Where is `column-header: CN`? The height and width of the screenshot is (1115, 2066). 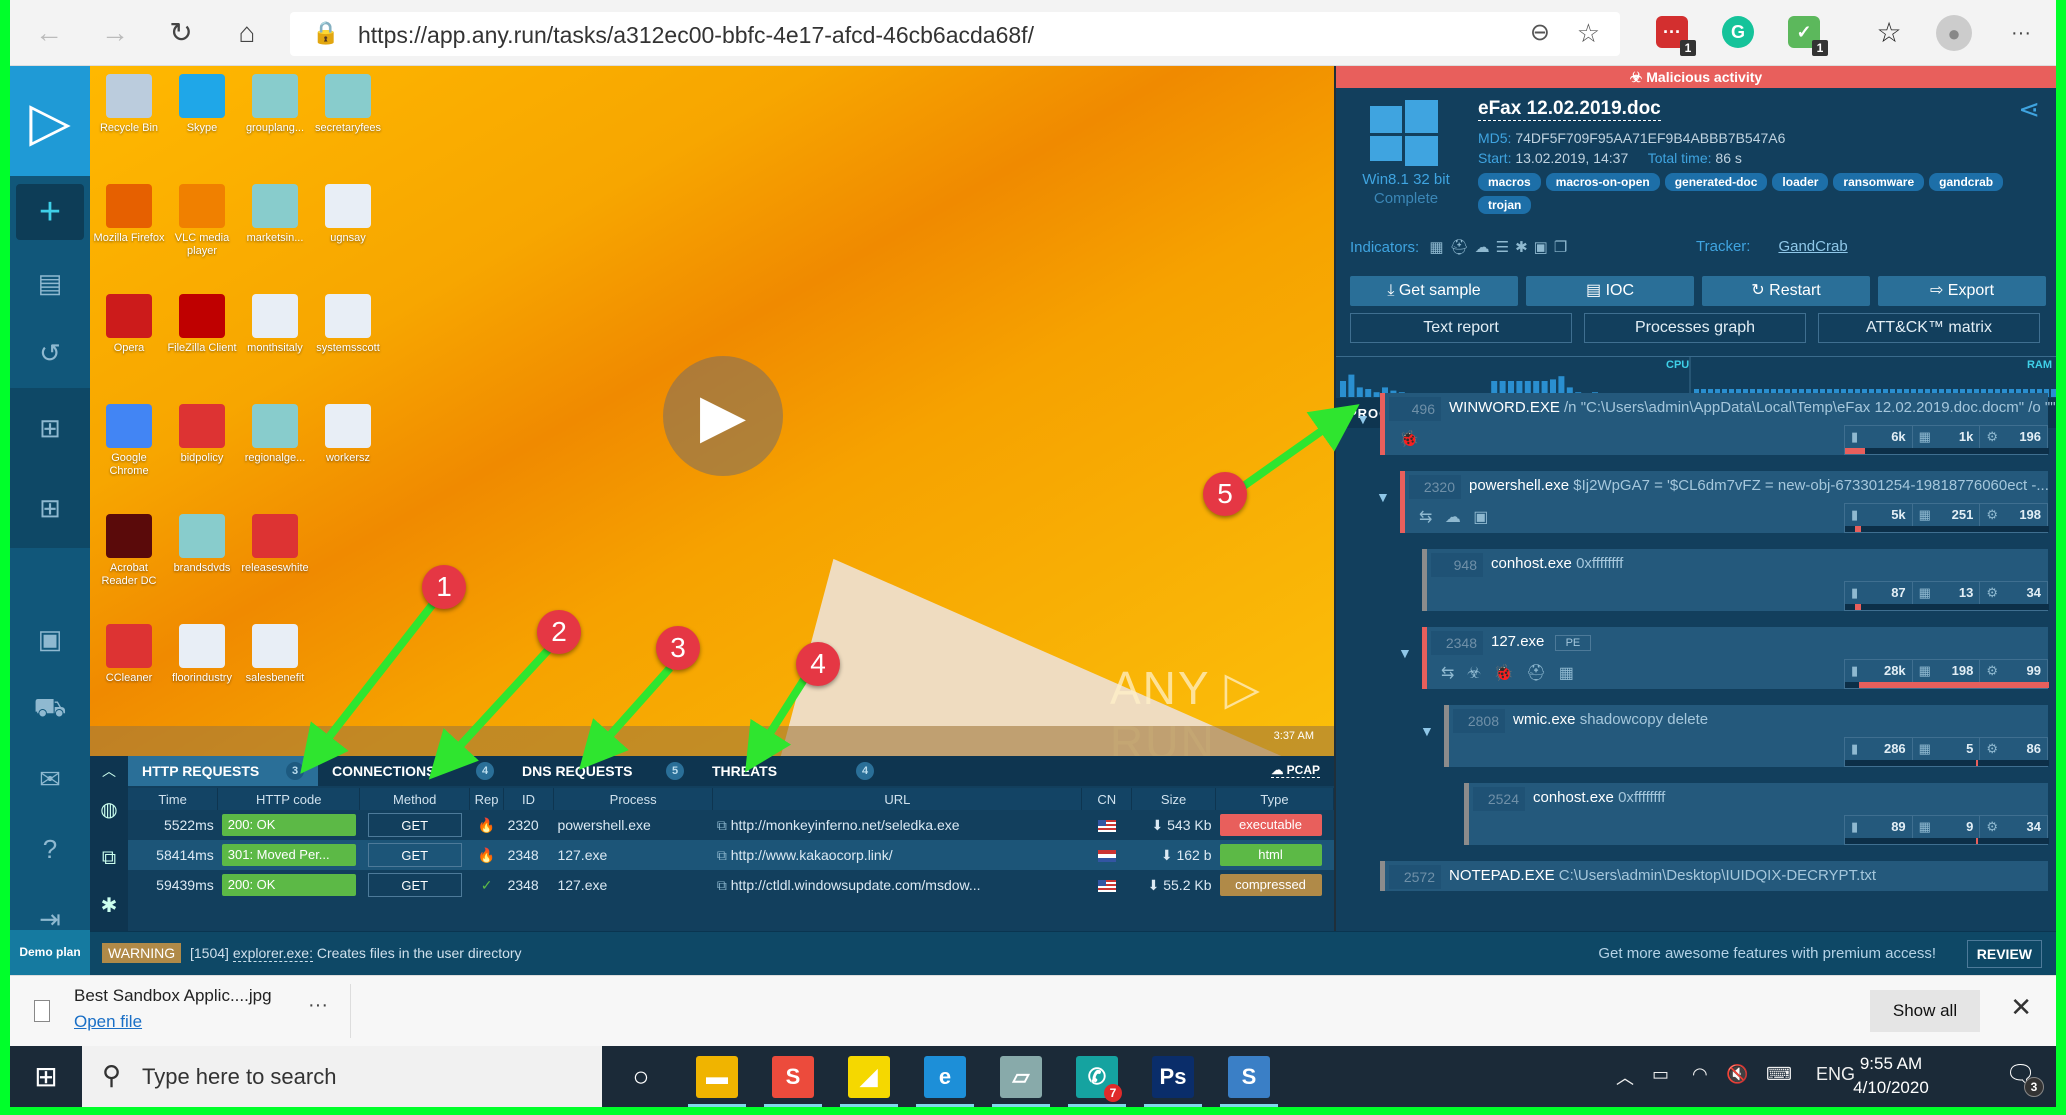
column-header: CN is located at coordinates (1107, 799).